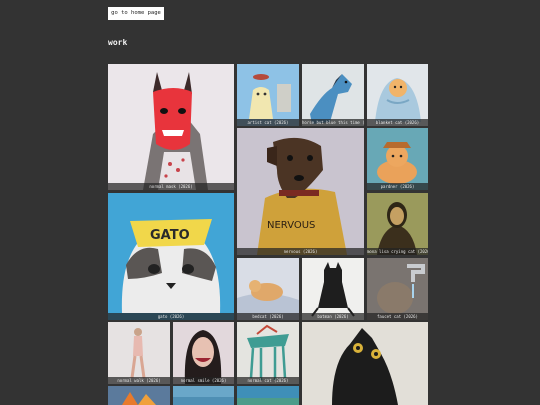 The height and width of the screenshot is (405, 540). I want to click on artwork-tile-horse-blue: horse but blue this time (2026), so click(333, 95).